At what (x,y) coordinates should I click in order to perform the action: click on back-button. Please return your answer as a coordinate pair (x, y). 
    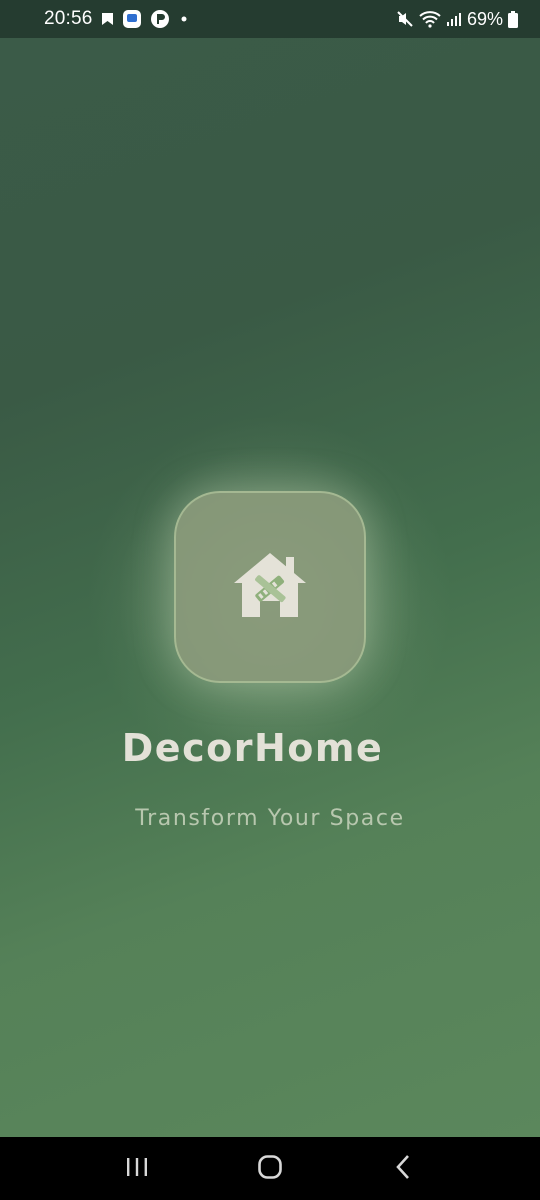
    Looking at the image, I should click on (403, 1169).